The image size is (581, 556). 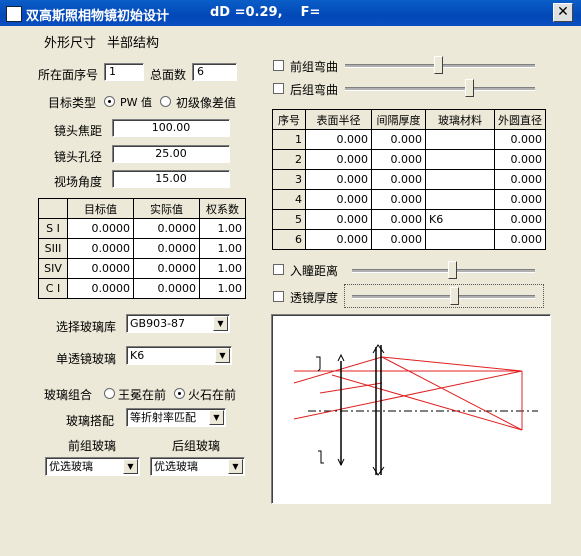 What do you see at coordinates (460, 219) in the screenshot?
I see `table-cell: K6` at bounding box center [460, 219].